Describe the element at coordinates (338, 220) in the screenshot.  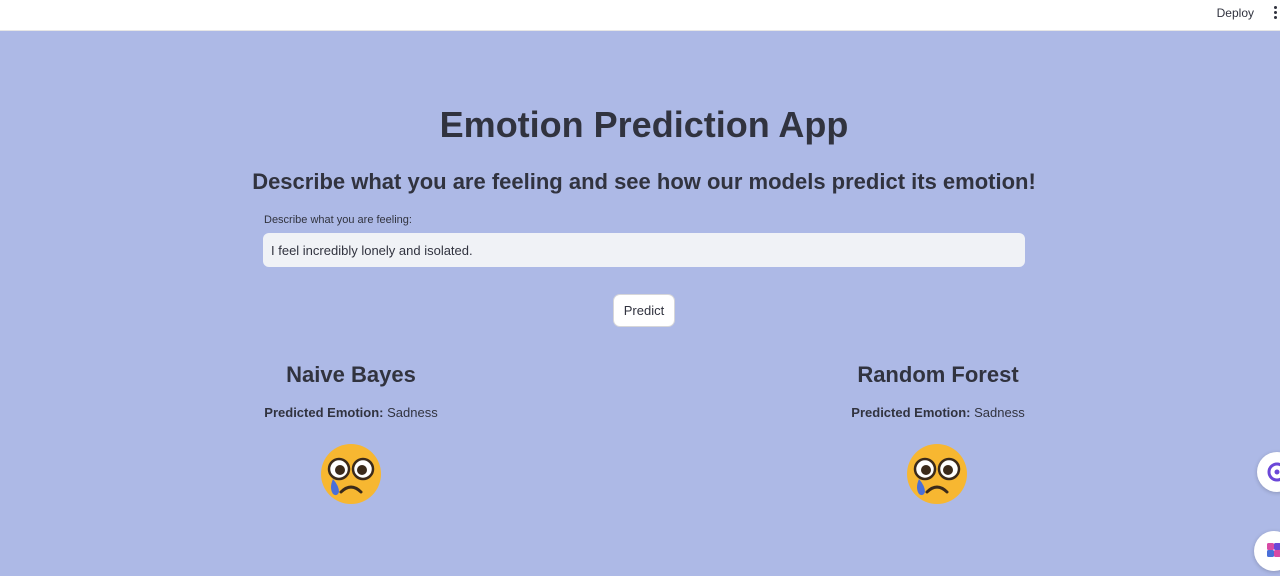
I see `feeling-input-label: Describe what you are feeling:` at that location.